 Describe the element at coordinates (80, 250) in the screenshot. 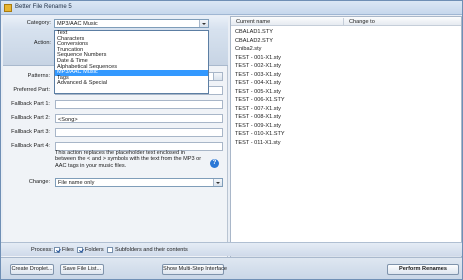

I see `folders-checkbox` at that location.